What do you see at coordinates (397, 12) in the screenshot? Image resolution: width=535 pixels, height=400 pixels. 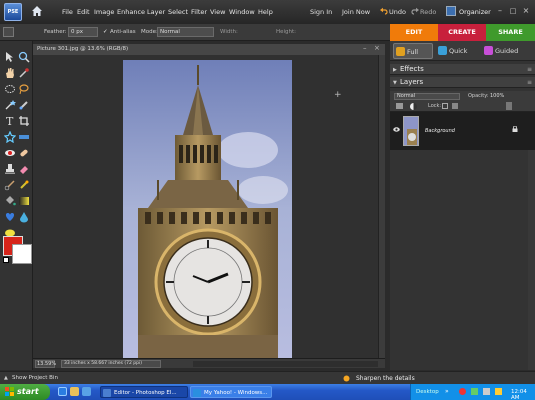 I see `undo-button: Undo` at bounding box center [397, 12].